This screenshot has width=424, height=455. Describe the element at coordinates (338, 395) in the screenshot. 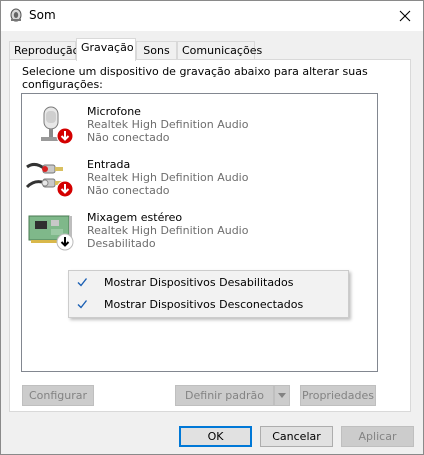

I see `properties-button: Propriedades` at that location.